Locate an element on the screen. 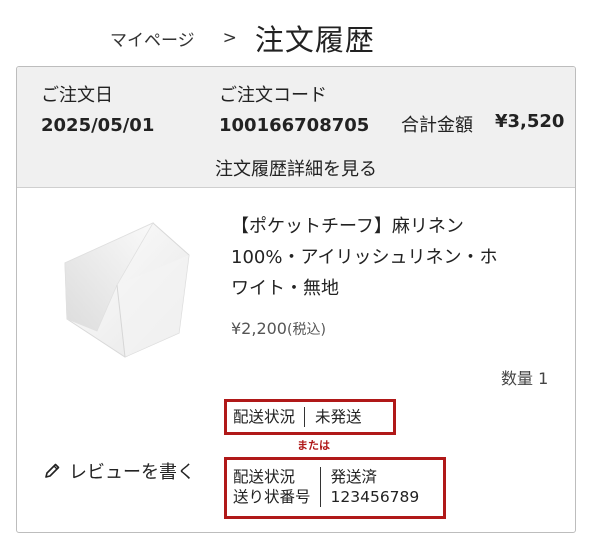 The image size is (600, 557). page-title: 注文履歴 is located at coordinates (314, 40).